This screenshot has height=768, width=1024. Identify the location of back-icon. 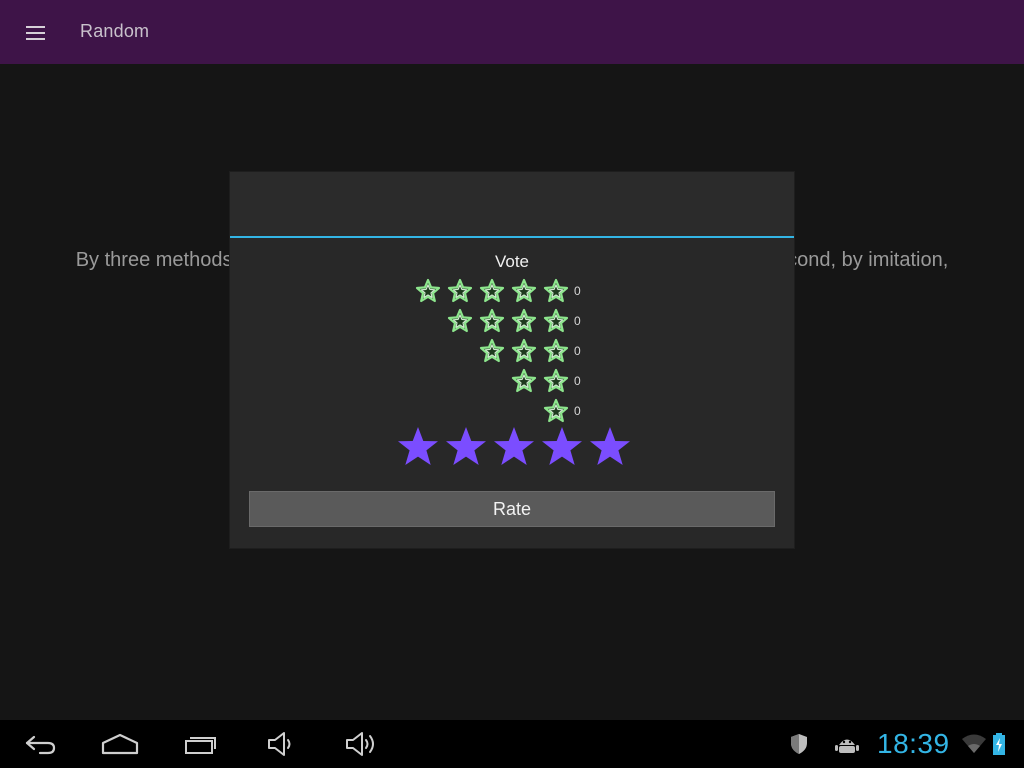
(40, 745).